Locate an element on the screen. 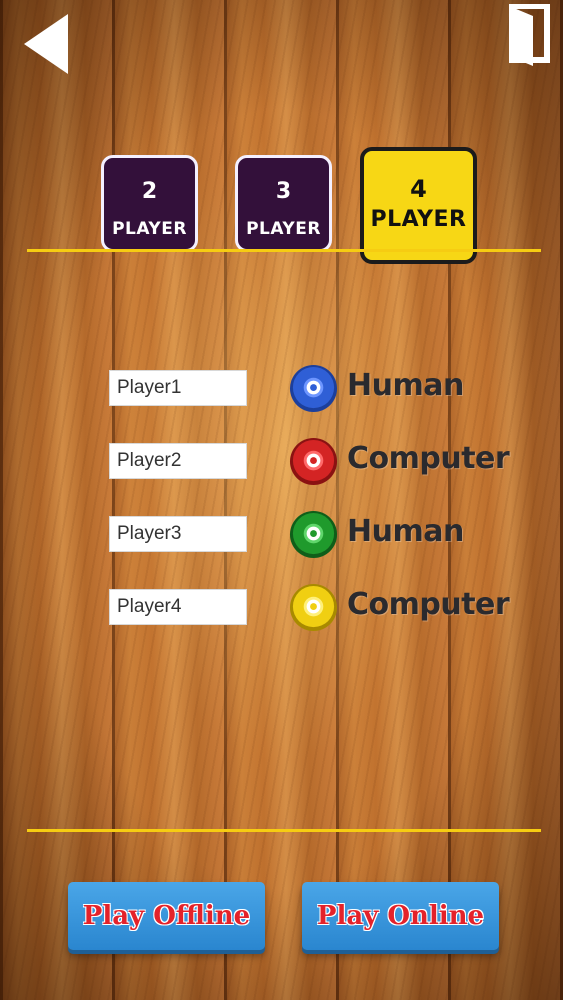  two-player-label: PLAYER is located at coordinates (149, 229).